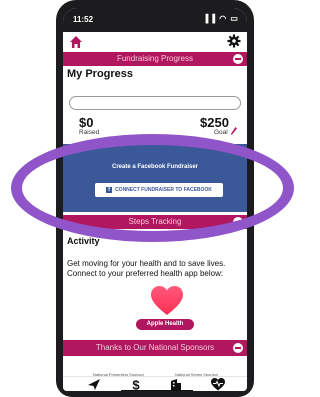 The height and width of the screenshot is (397, 320). I want to click on apple-health-button: Apple Health, so click(165, 324).